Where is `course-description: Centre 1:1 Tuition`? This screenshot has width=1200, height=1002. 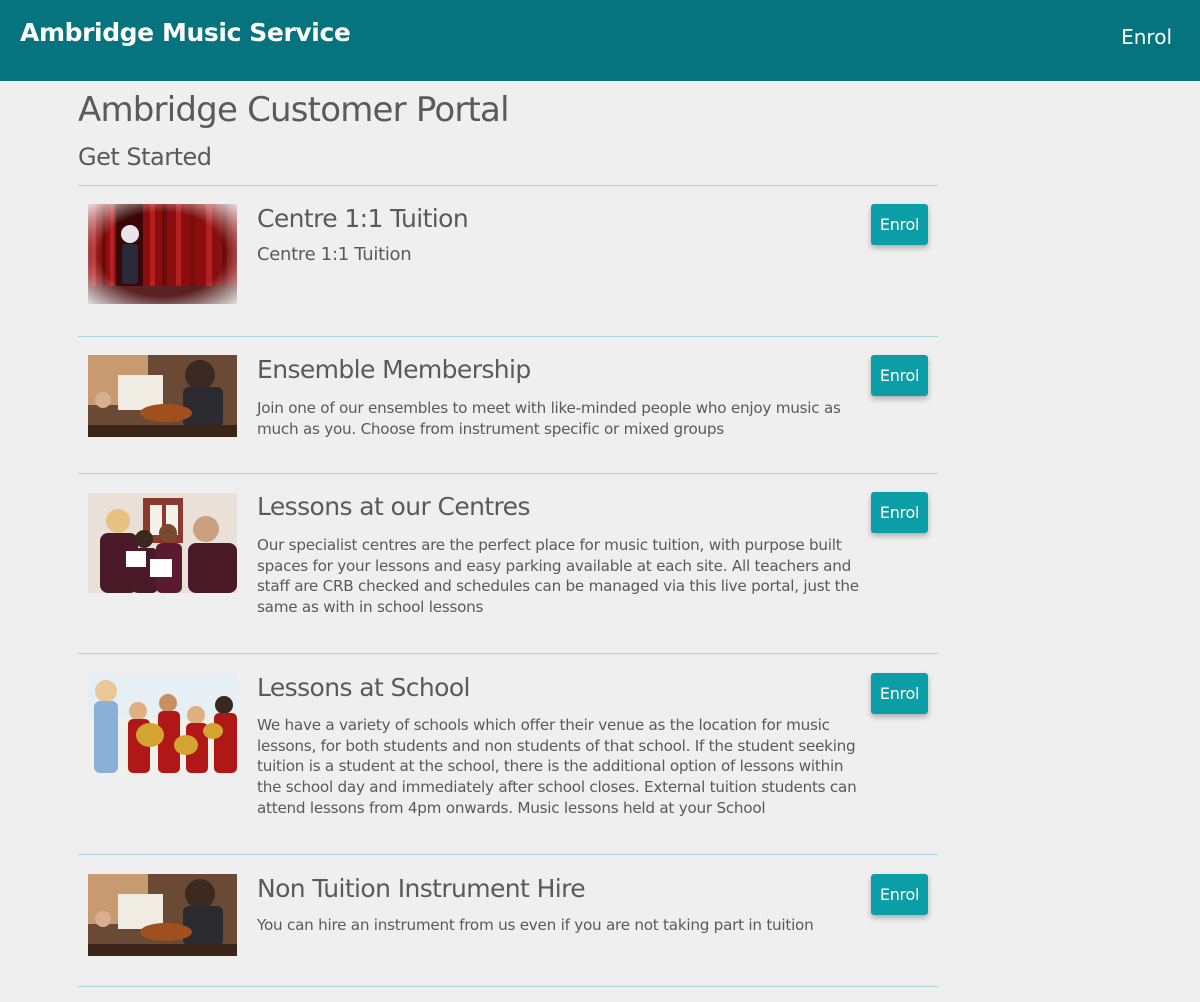 course-description: Centre 1:1 Tuition is located at coordinates (334, 254).